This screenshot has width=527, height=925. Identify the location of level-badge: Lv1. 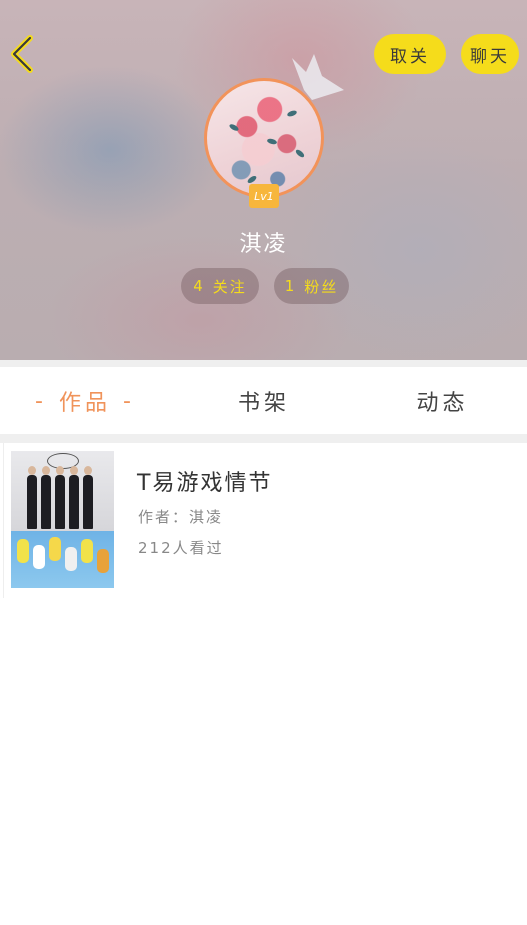
(264, 196).